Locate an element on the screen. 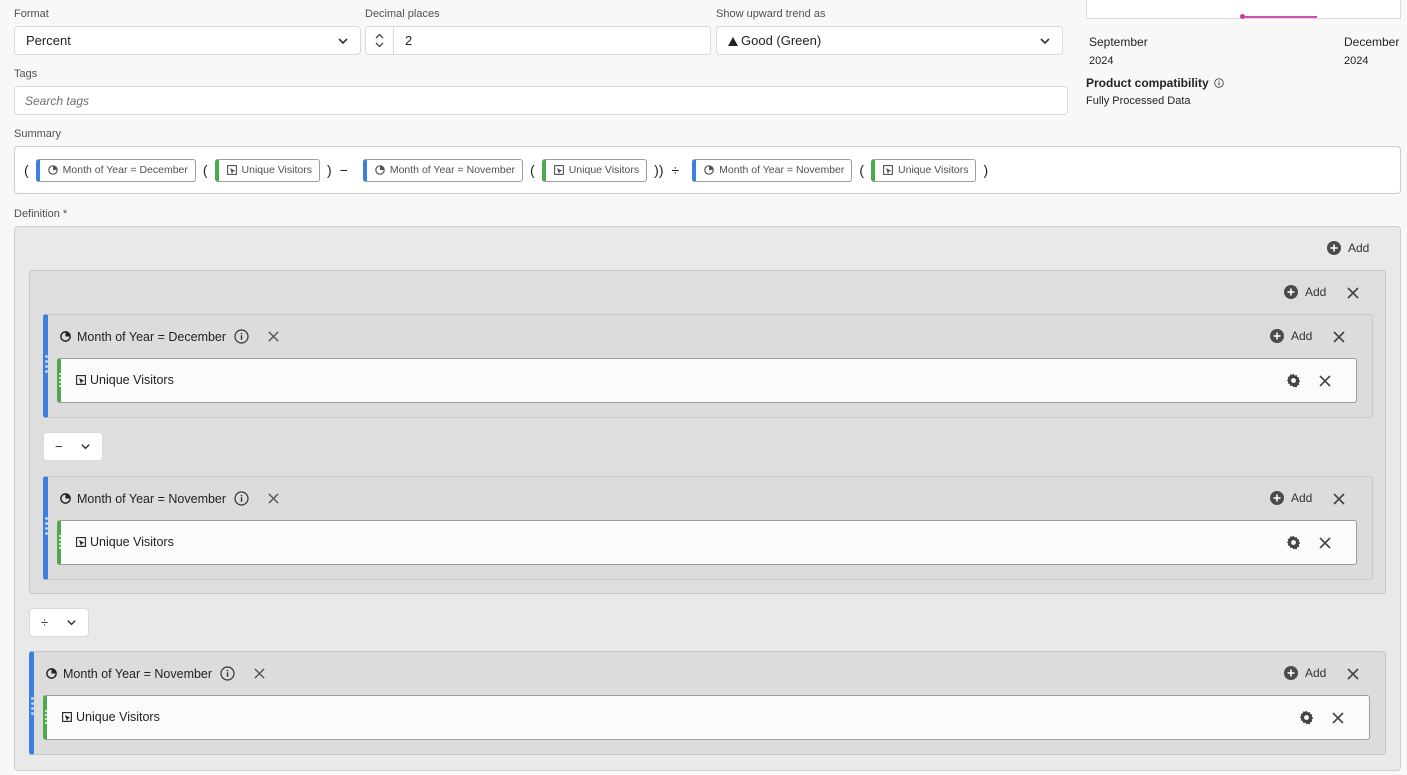 The height and width of the screenshot is (775, 1407). decimal-places-input: 2 is located at coordinates (552, 40).